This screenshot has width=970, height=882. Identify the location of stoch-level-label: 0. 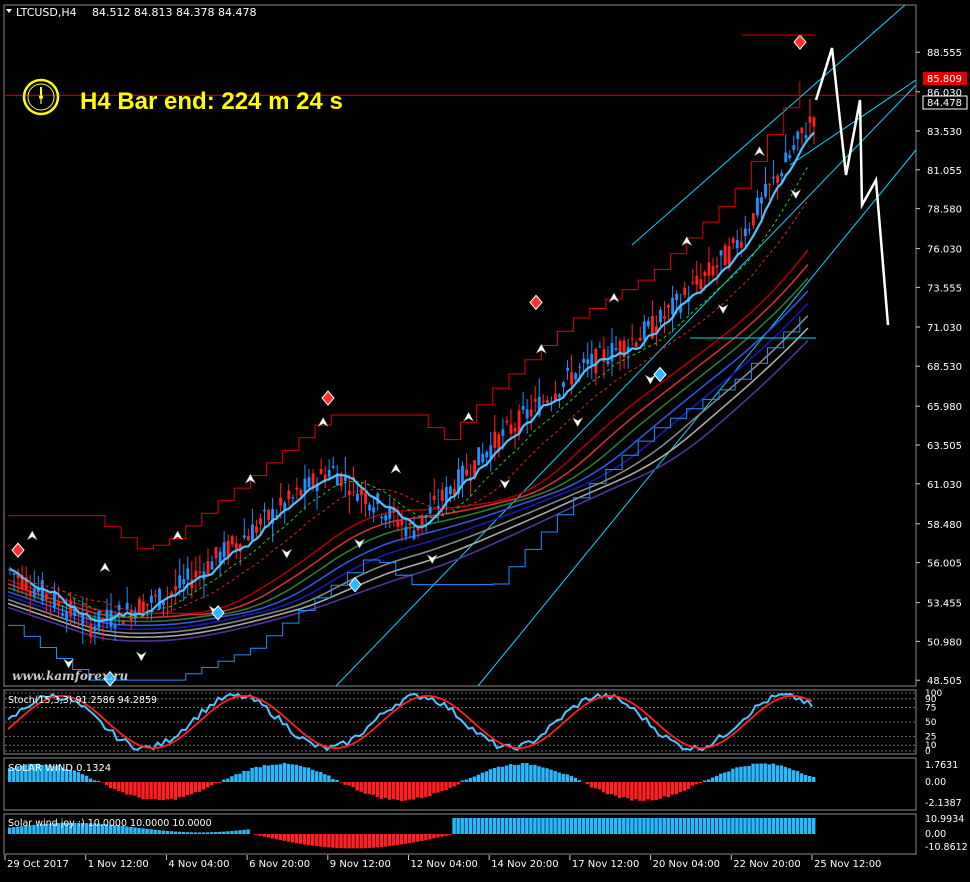
(928, 752).